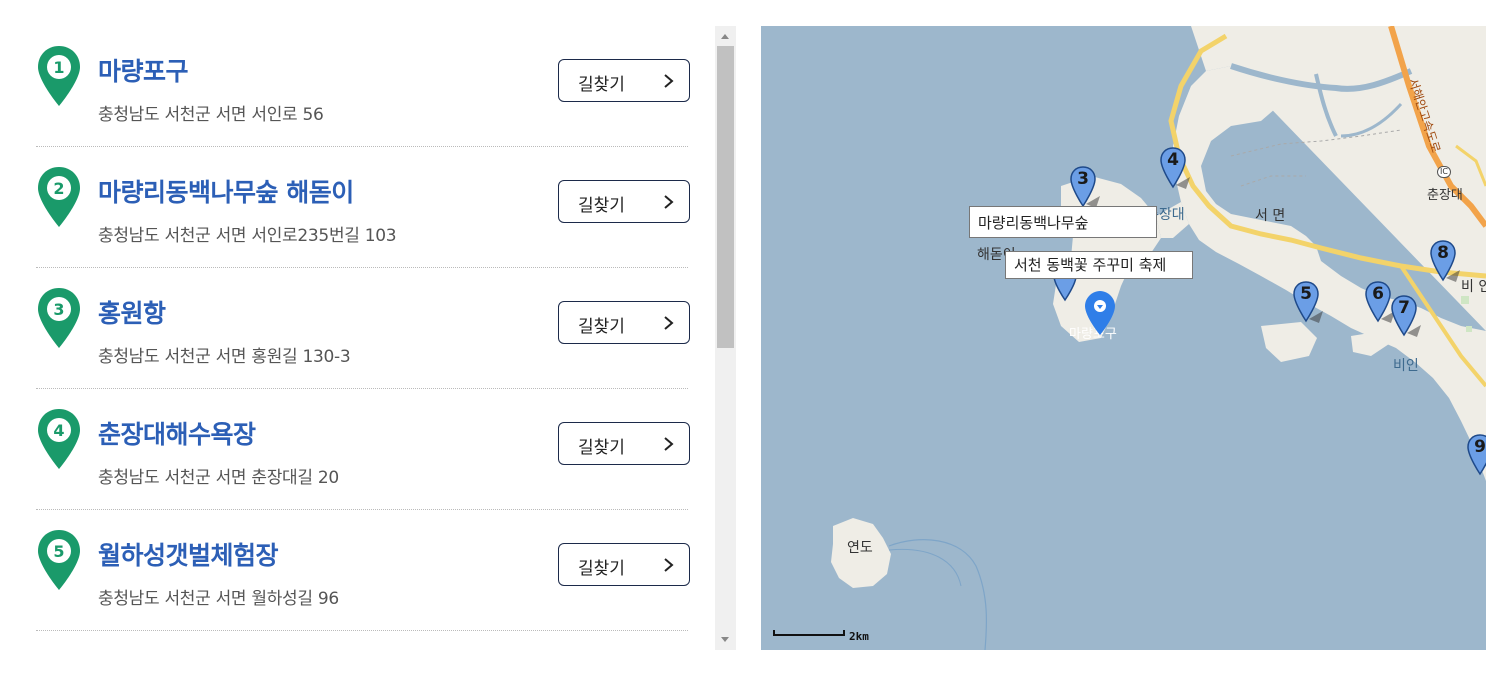 The image size is (1508, 688). What do you see at coordinates (58, 188) in the screenshot?
I see `pin-number: 2` at bounding box center [58, 188].